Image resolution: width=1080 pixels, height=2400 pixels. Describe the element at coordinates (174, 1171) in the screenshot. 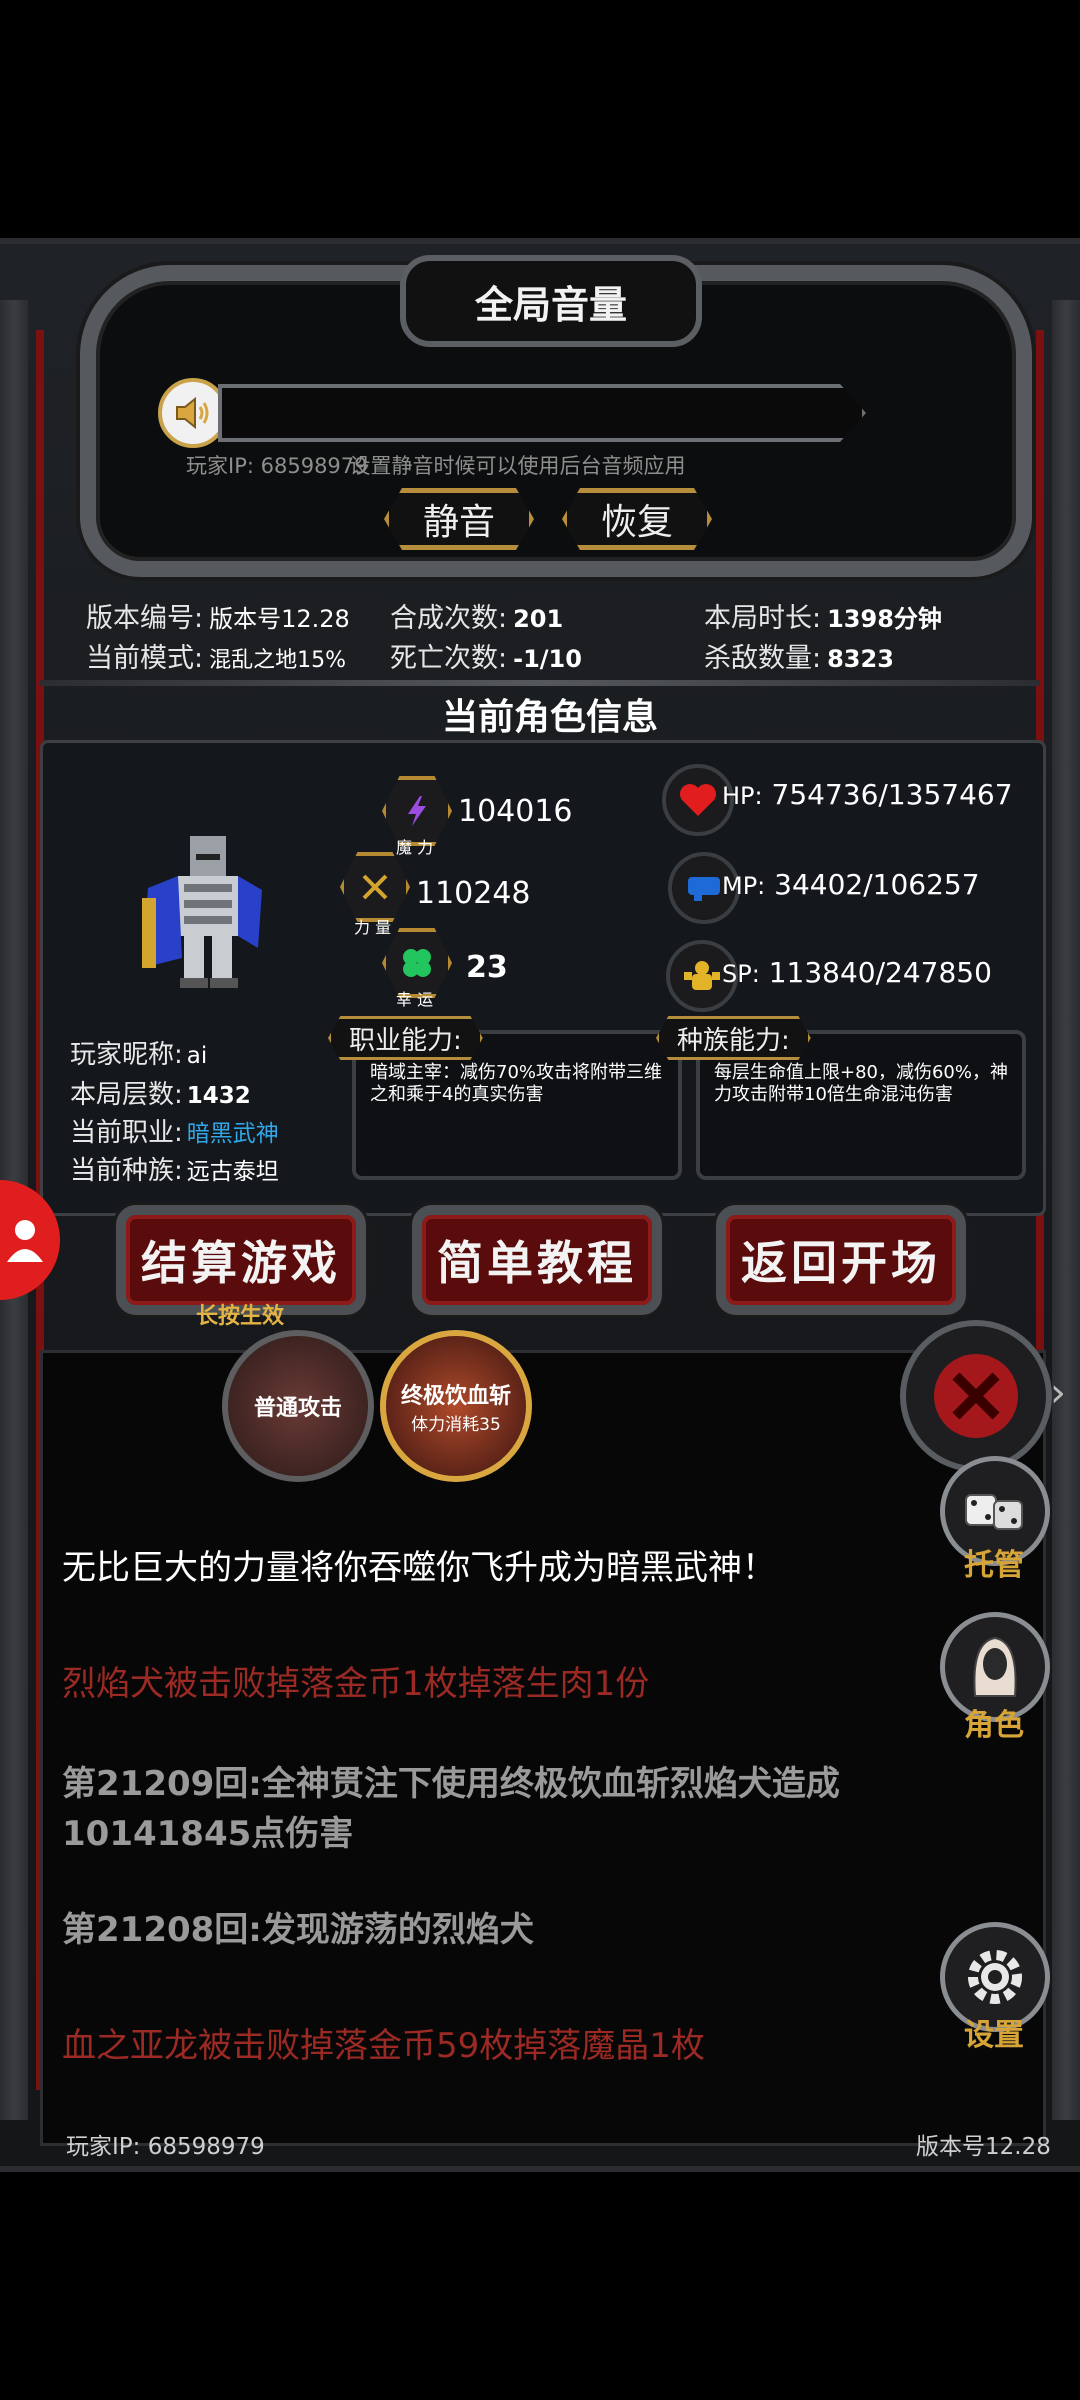

I see `race-line: 当前种族: 远古泰坦` at that location.